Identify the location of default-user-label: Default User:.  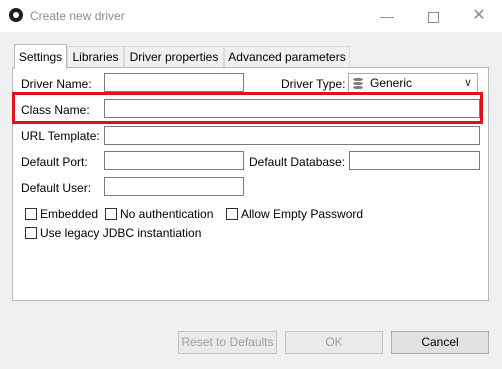
(56, 188).